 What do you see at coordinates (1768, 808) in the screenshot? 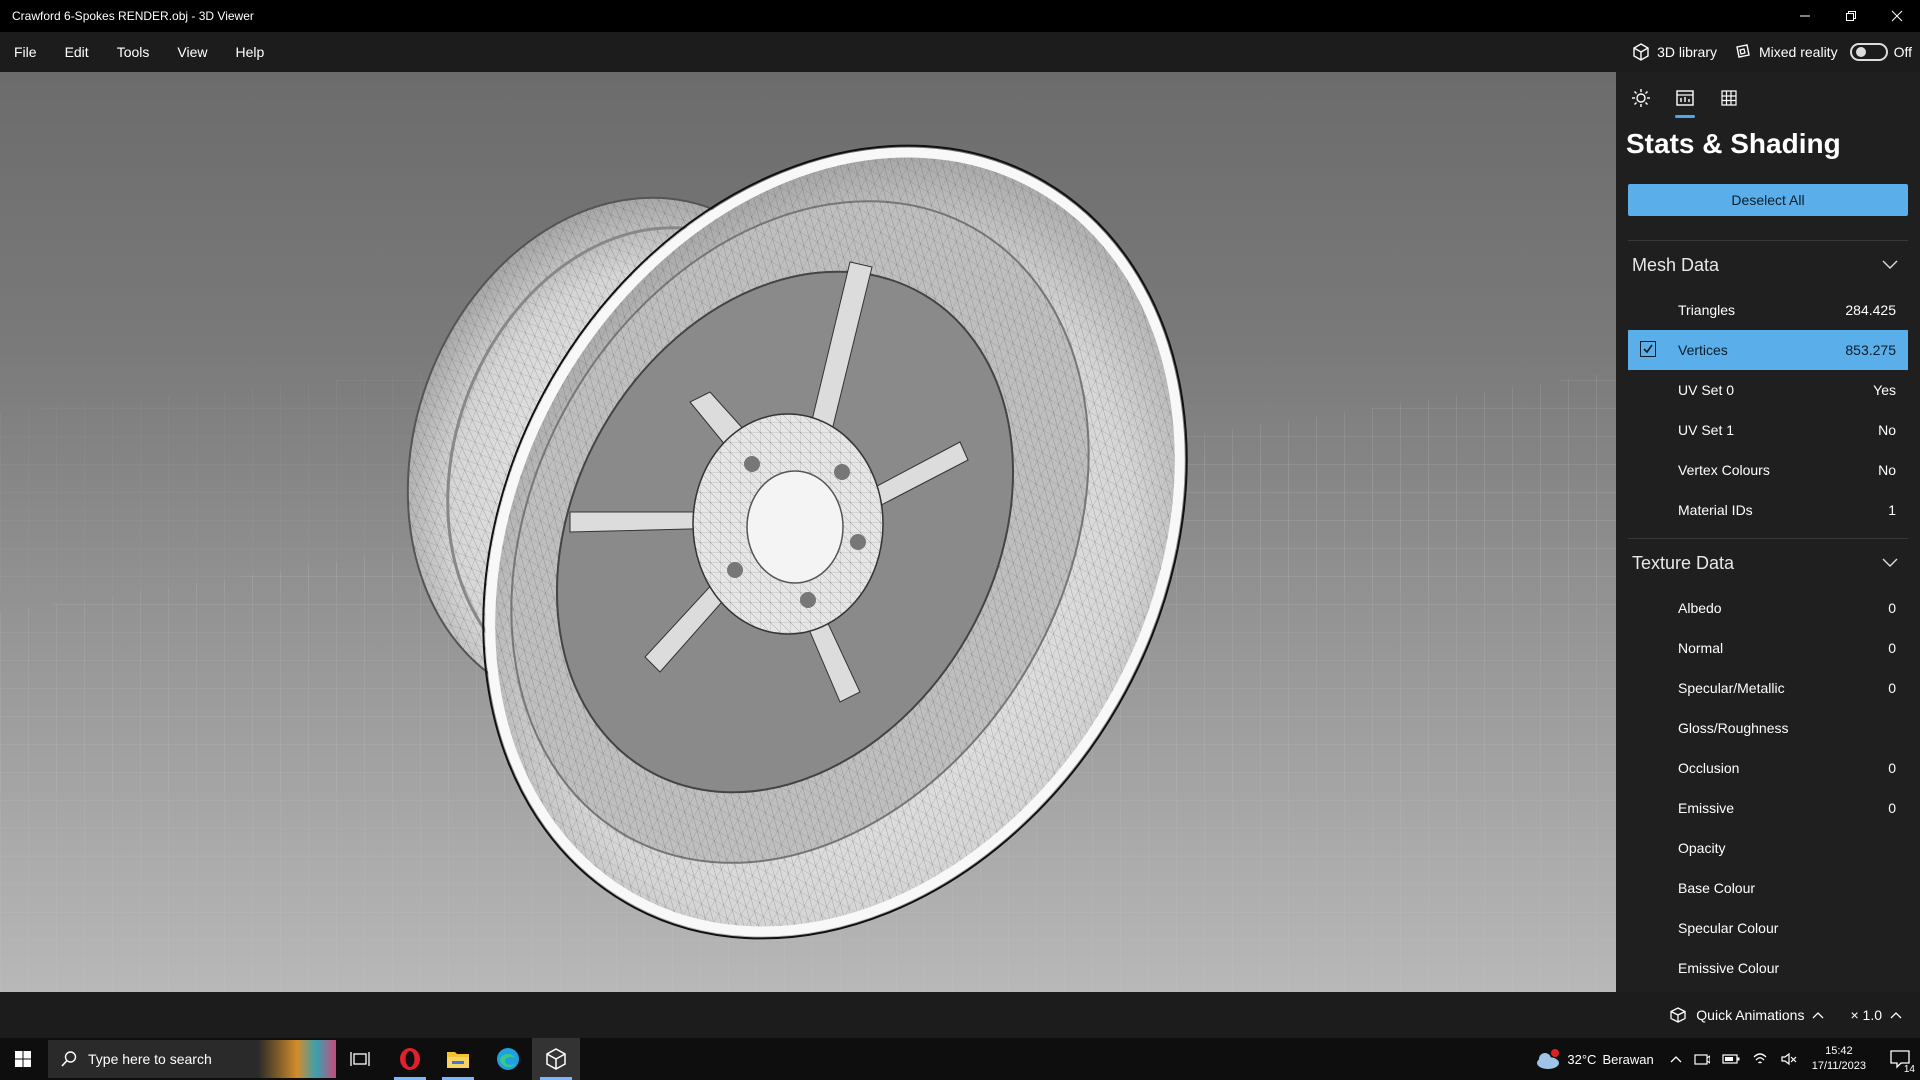
I see `texture-row-emissive: Emissive 0` at bounding box center [1768, 808].